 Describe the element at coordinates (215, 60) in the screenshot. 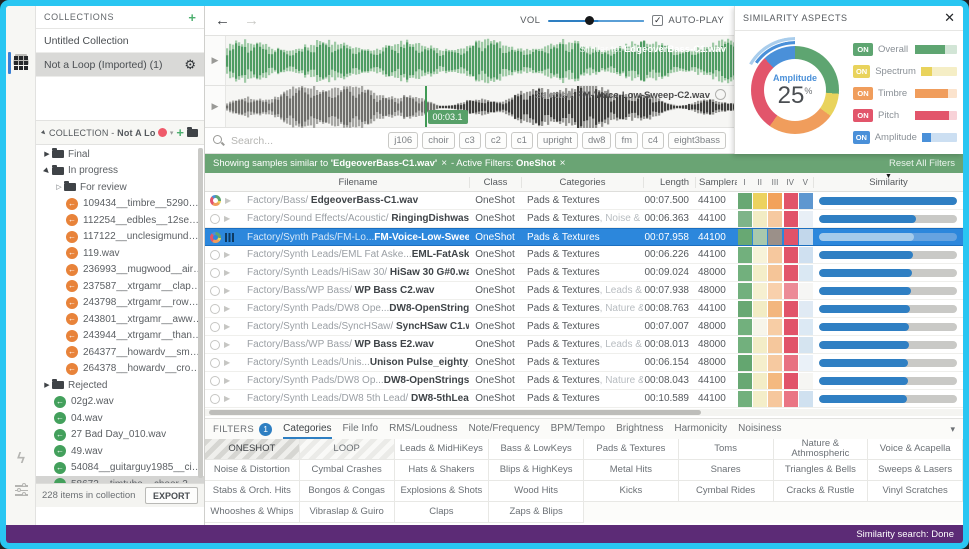

I see `play-button: ▶` at that location.